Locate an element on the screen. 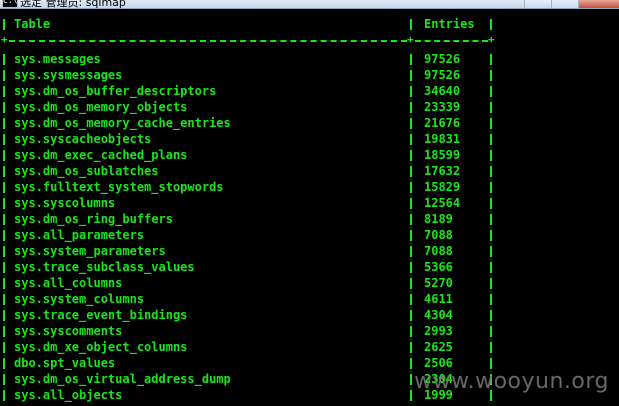 This screenshot has height=406, width=619. window-titlebar: C:\ 选定 管理员: sqlmap is located at coordinates (309, 4).